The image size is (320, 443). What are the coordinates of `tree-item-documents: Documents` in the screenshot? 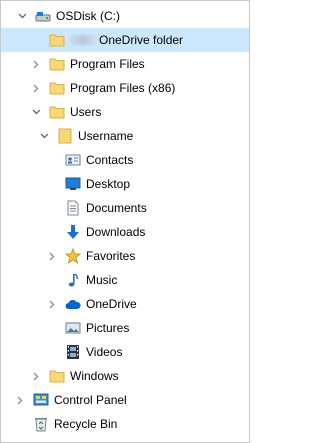 It's located at (125, 208).